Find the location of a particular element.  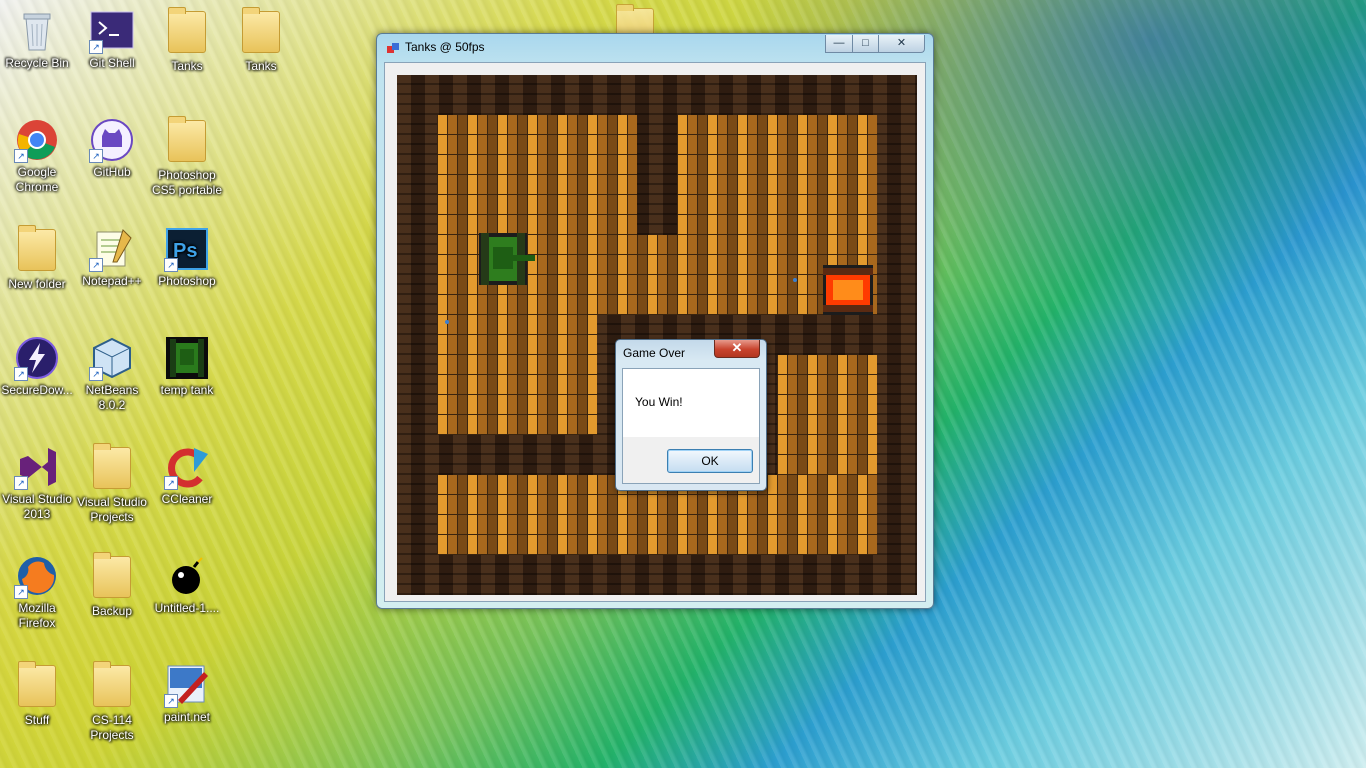

lightning-icon: ↗ is located at coordinates (37, 358).